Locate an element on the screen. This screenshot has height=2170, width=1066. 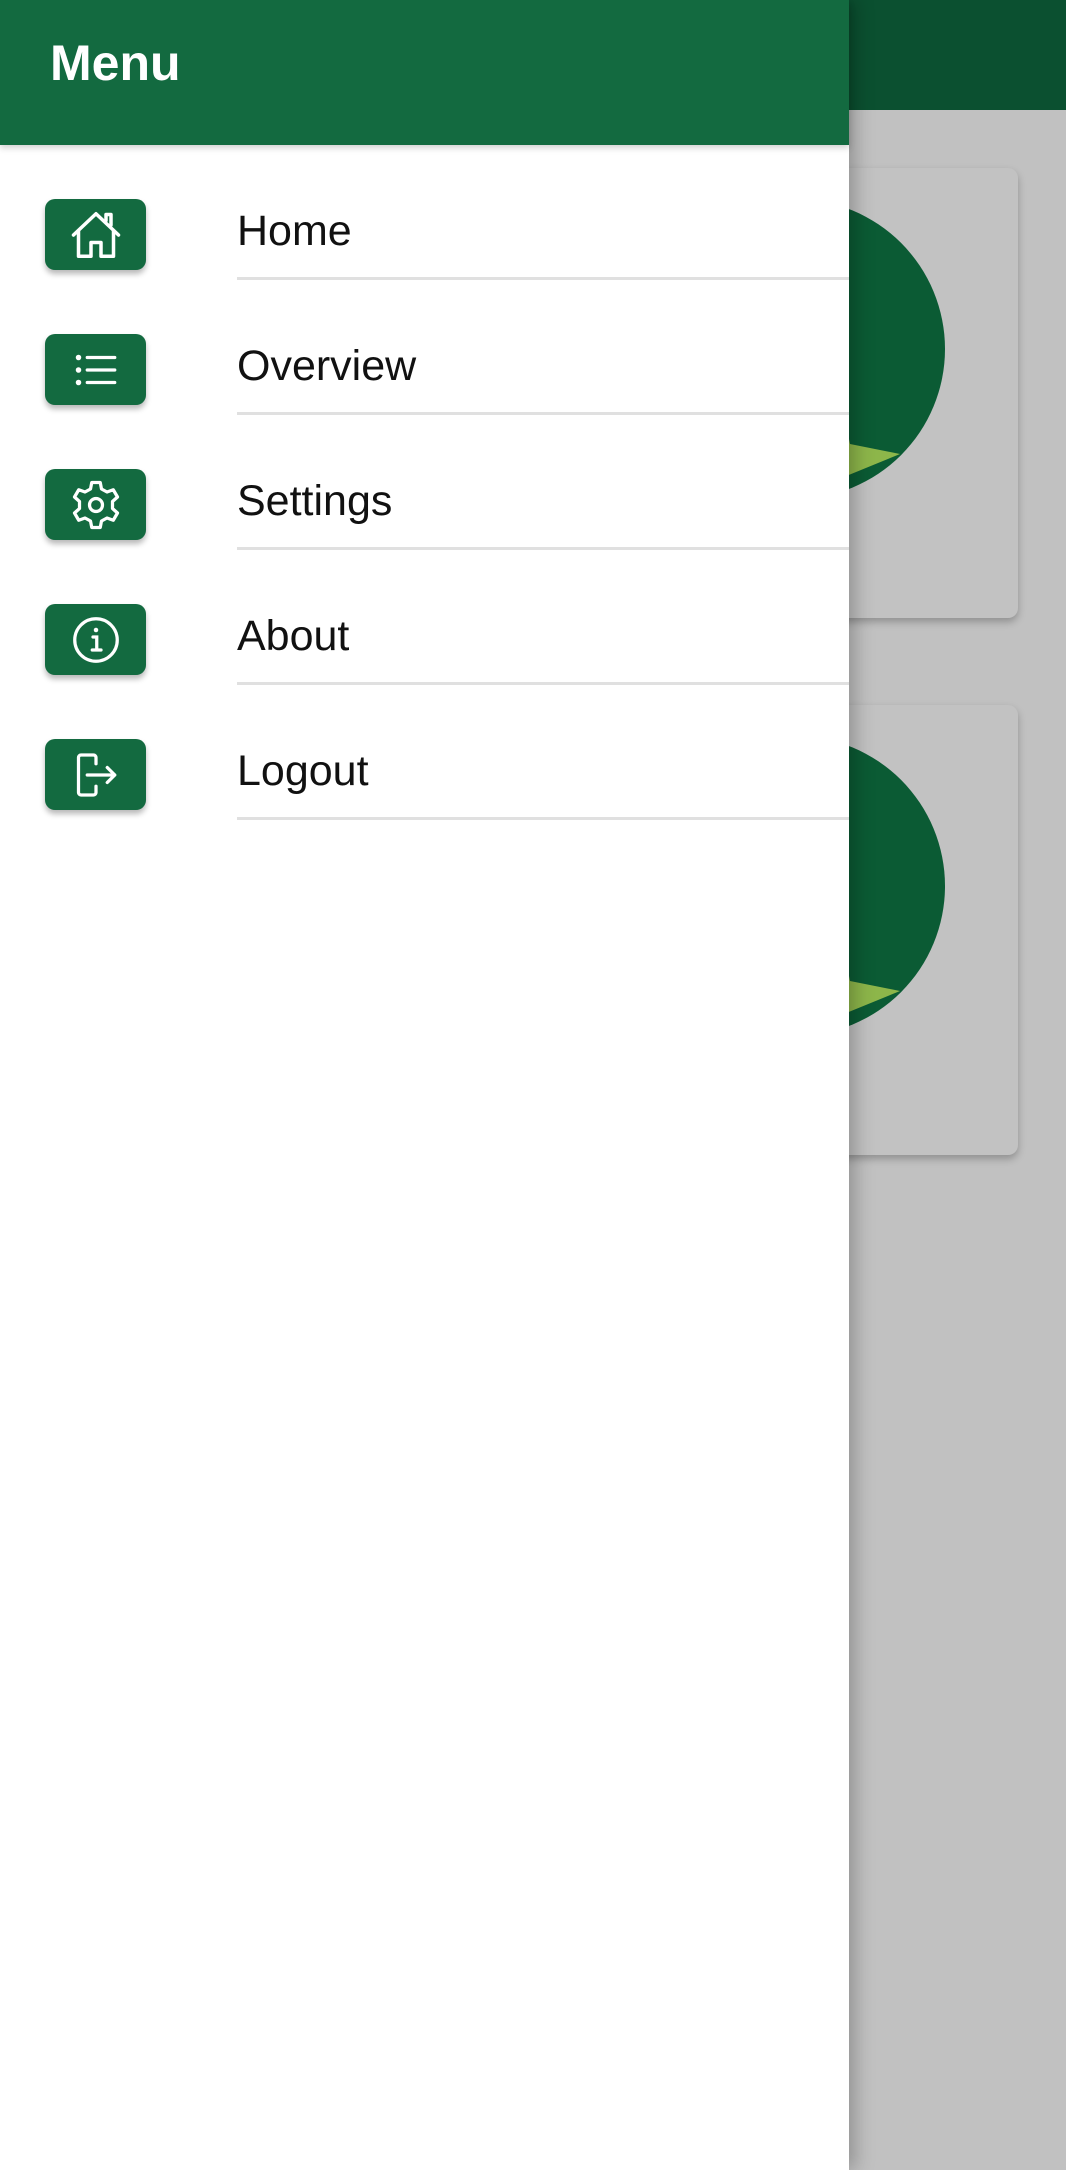
menu-item-about: About is located at coordinates (424, 617).